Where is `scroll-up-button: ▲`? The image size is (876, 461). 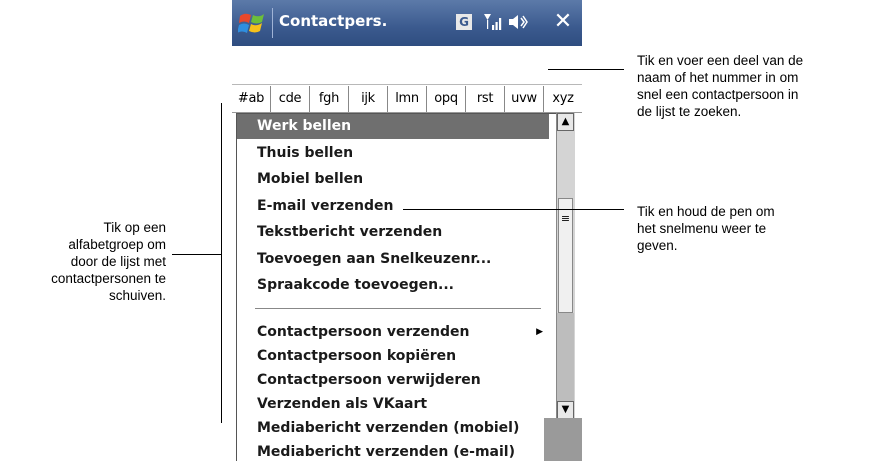 scroll-up-button: ▲ is located at coordinates (565, 122).